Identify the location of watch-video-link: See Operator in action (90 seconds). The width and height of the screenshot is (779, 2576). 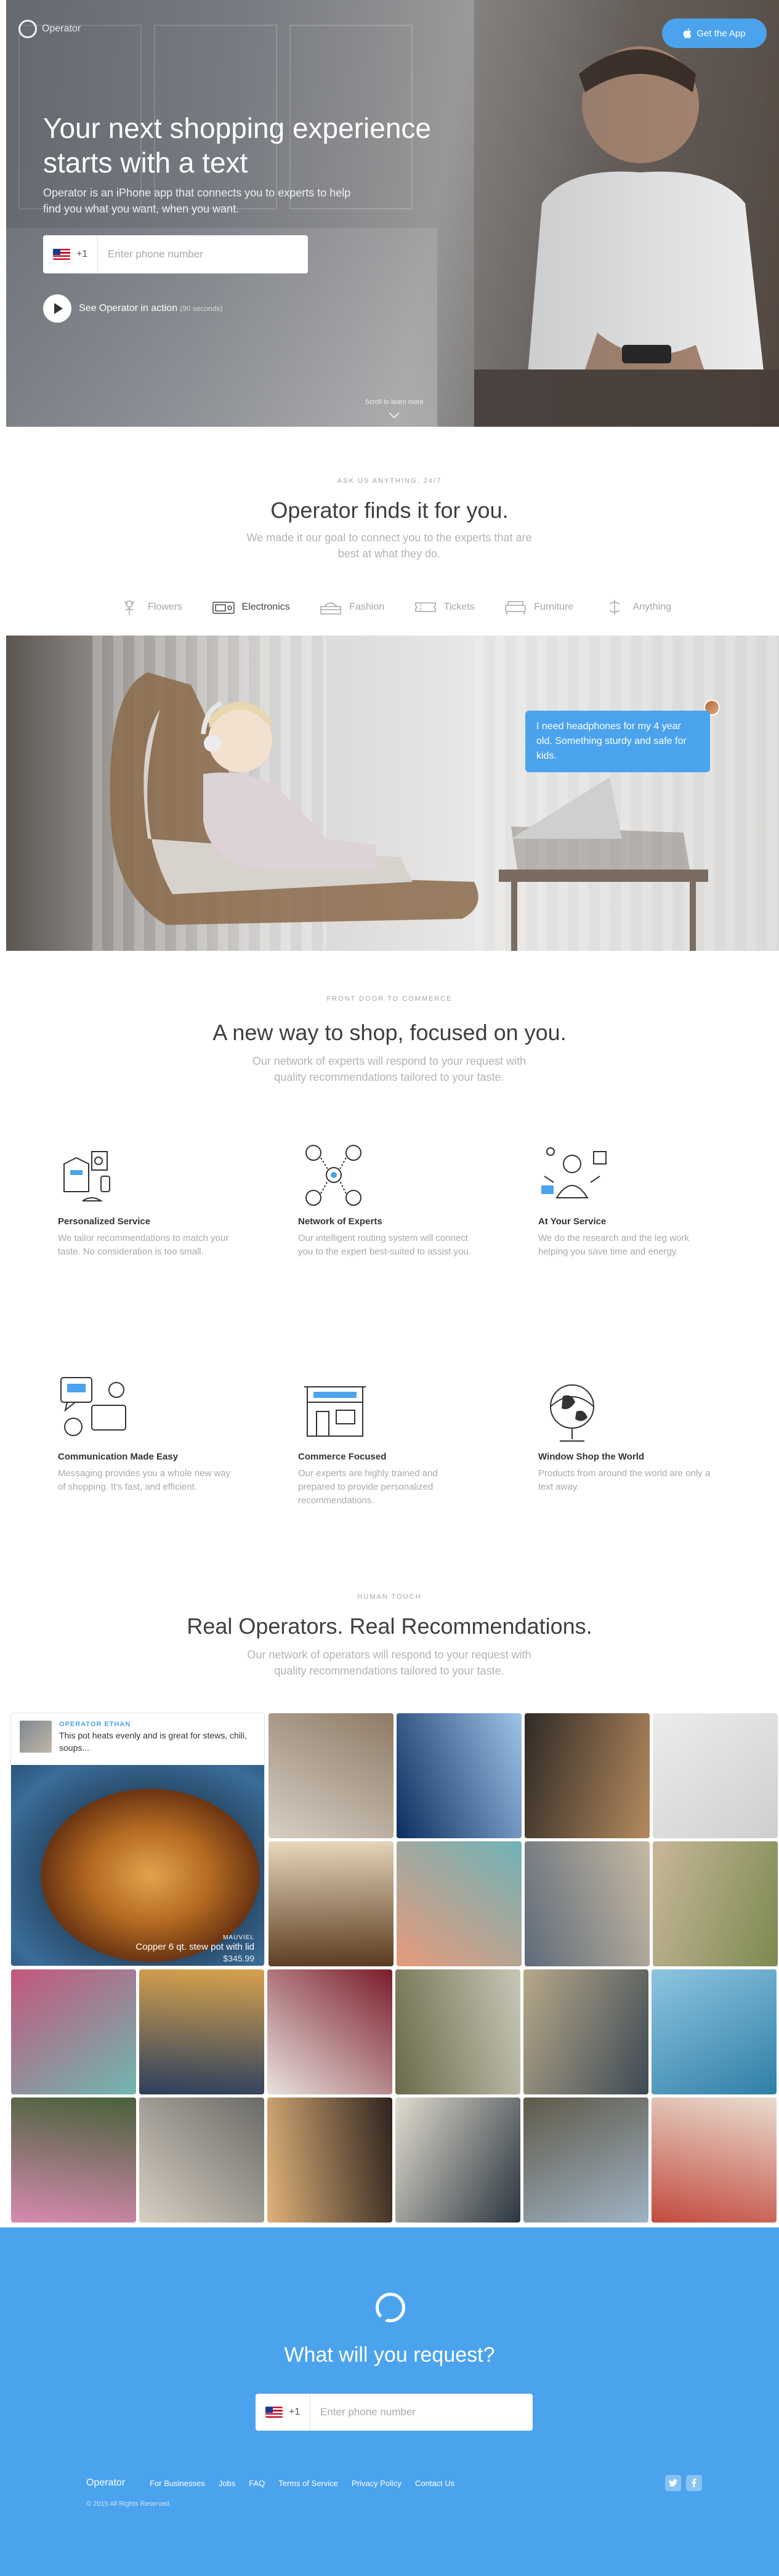
(132, 308).